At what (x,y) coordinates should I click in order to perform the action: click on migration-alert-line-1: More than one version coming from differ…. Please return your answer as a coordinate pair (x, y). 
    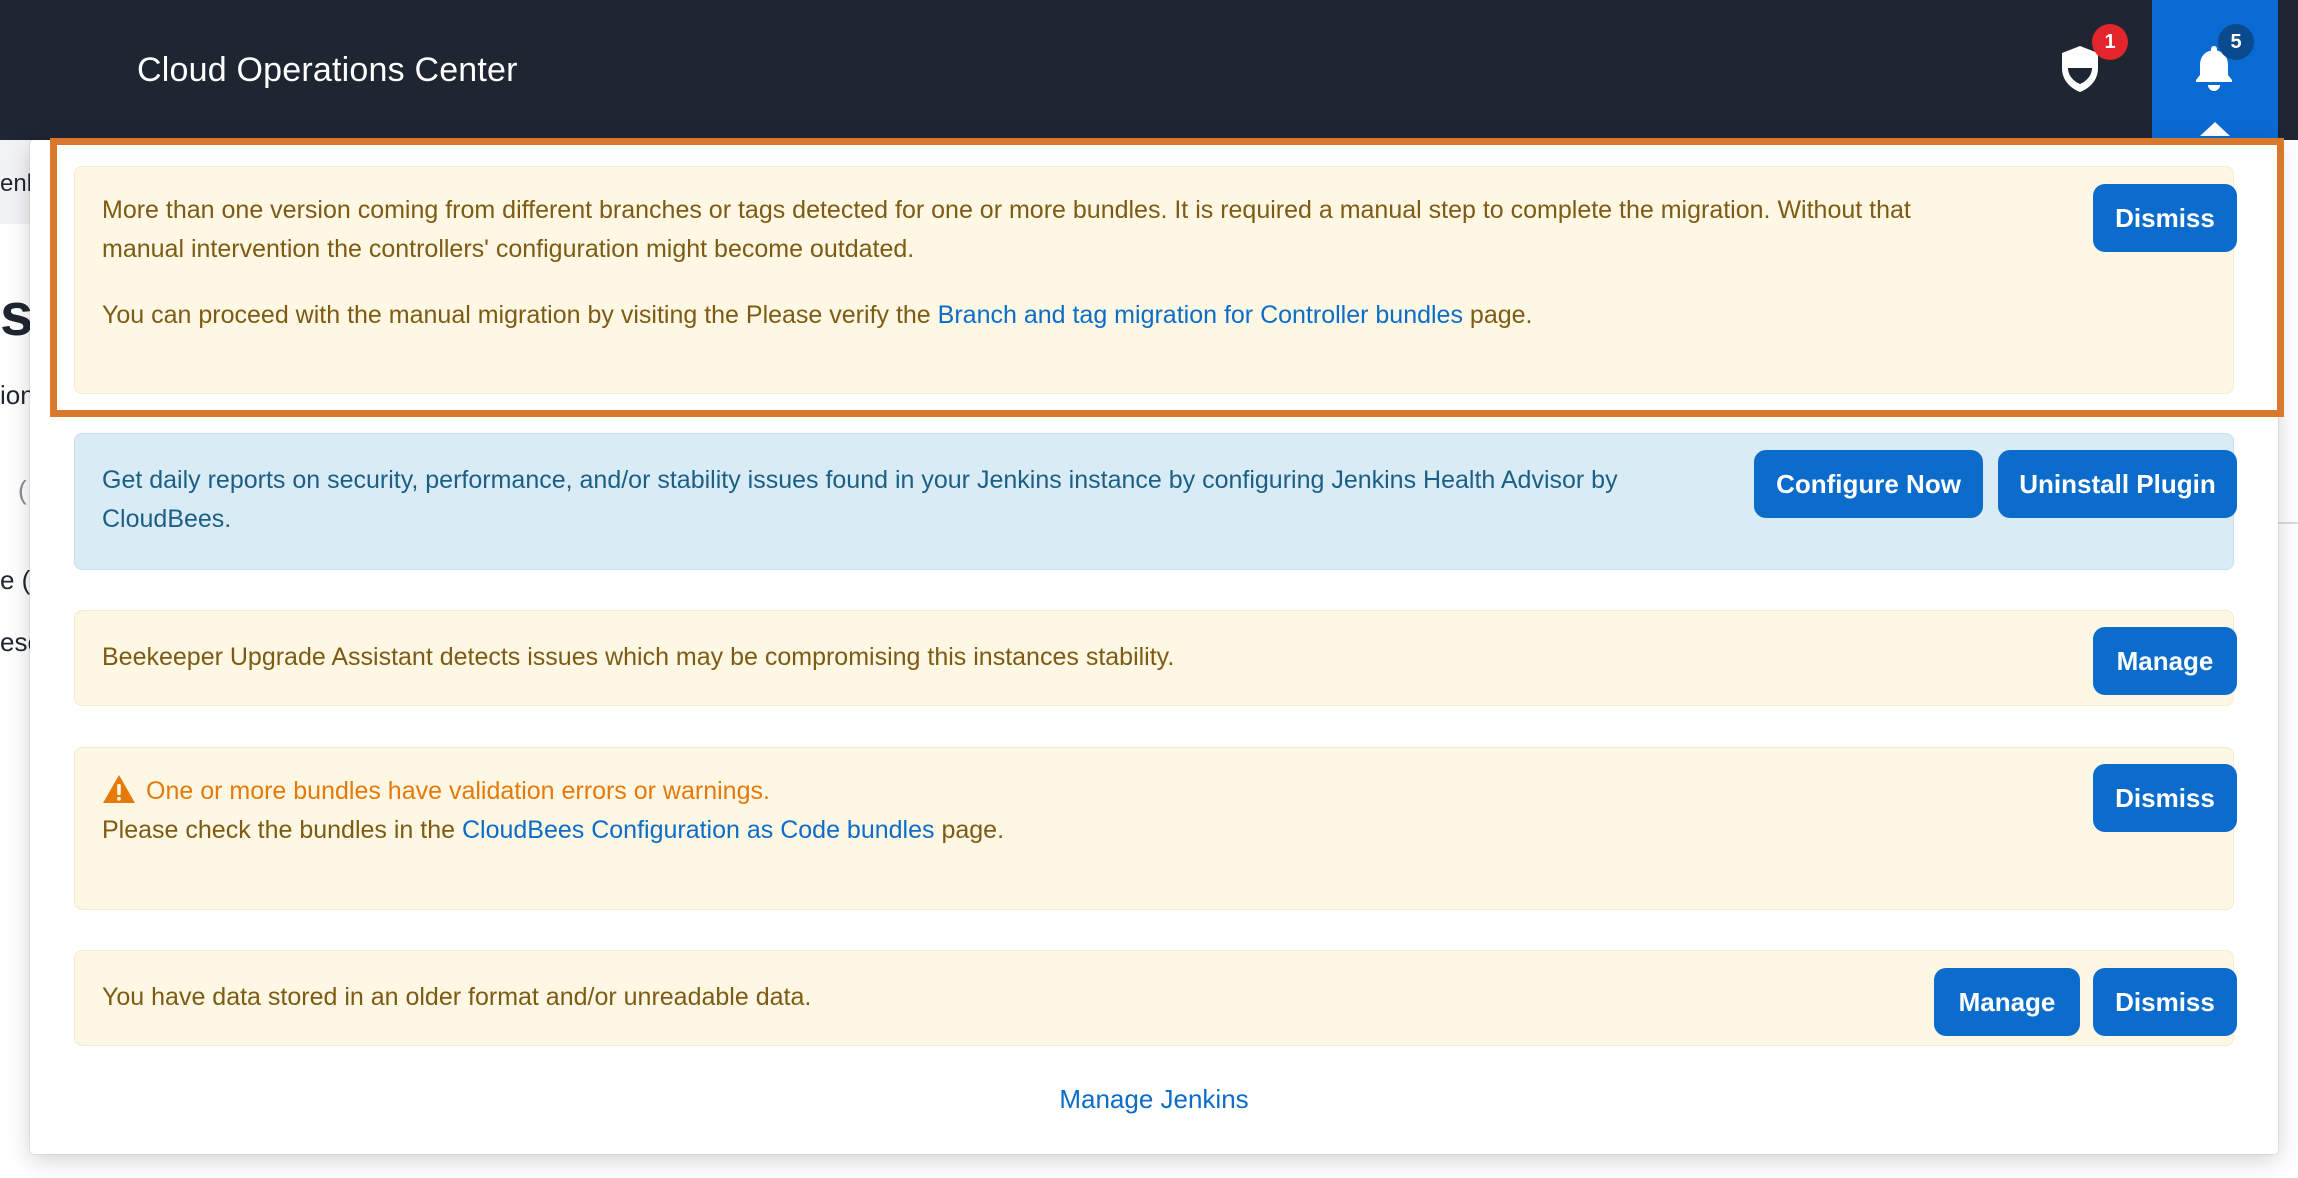
    Looking at the image, I should click on (1006, 210).